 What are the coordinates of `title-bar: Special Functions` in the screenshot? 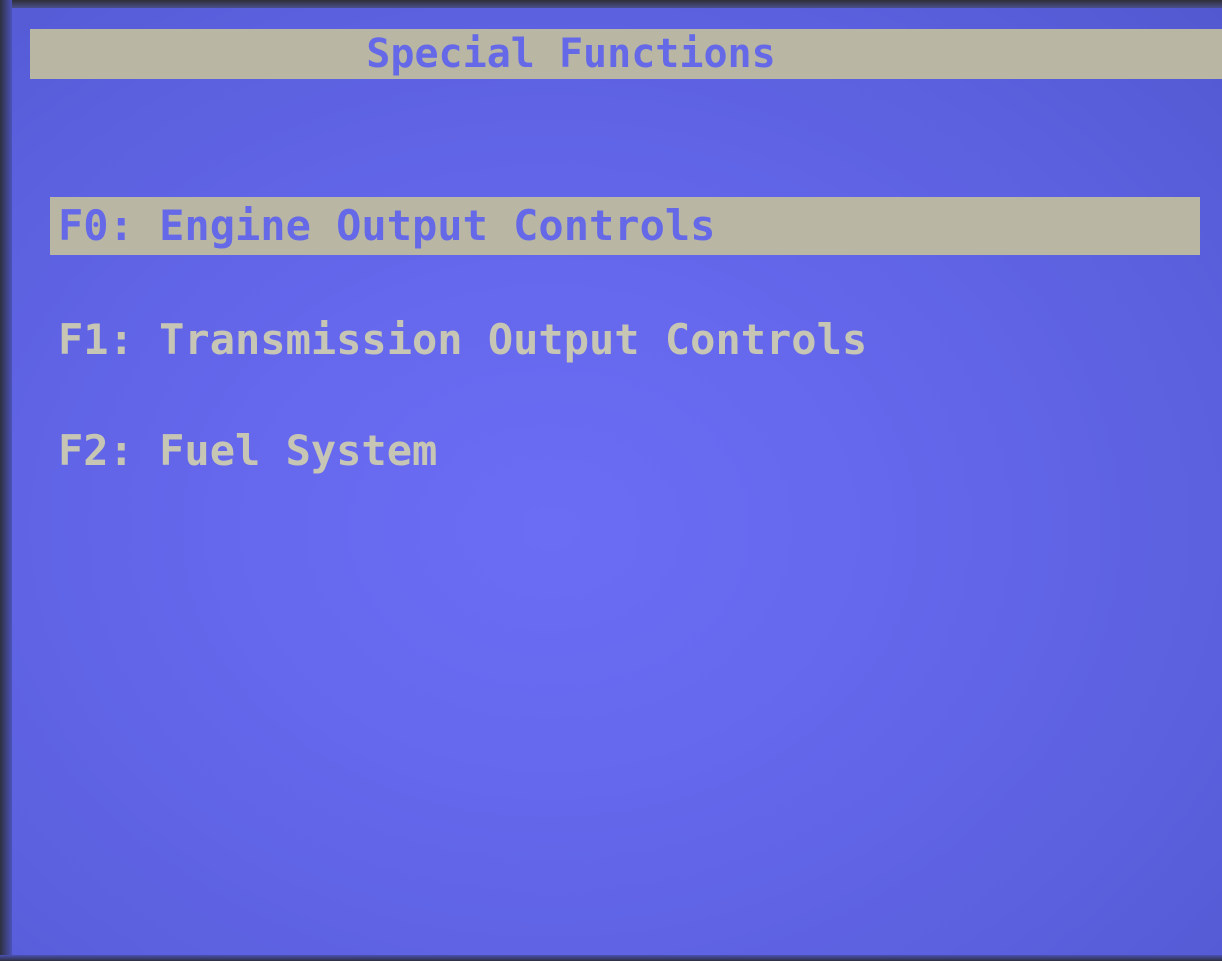 It's located at (626, 54).